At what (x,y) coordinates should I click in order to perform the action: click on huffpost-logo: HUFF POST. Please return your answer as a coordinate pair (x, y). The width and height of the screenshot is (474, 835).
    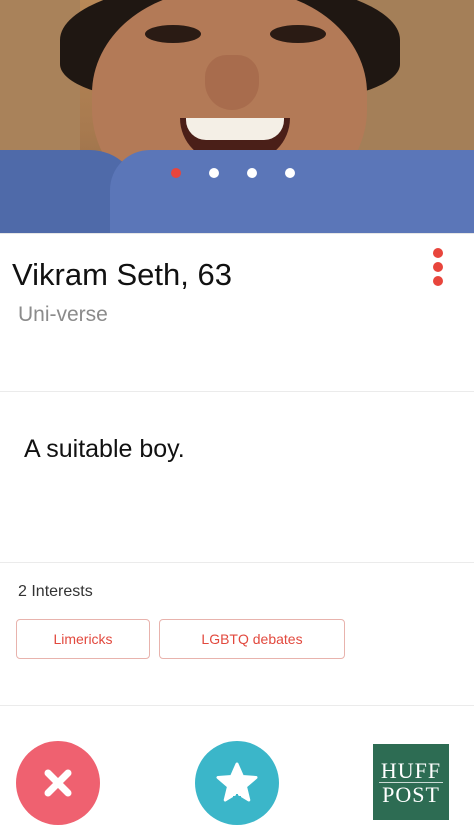
    Looking at the image, I should click on (411, 782).